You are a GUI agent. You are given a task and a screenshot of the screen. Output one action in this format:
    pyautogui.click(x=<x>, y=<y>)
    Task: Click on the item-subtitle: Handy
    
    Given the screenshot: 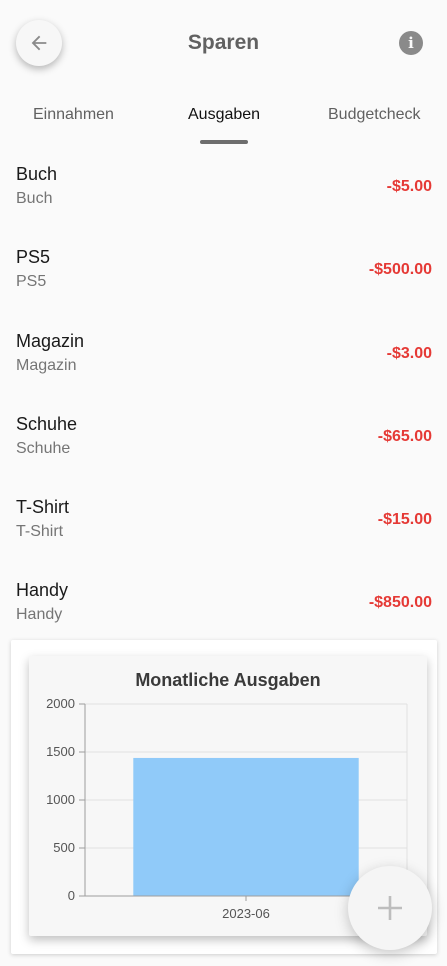 What is the action you would take?
    pyautogui.click(x=39, y=615)
    